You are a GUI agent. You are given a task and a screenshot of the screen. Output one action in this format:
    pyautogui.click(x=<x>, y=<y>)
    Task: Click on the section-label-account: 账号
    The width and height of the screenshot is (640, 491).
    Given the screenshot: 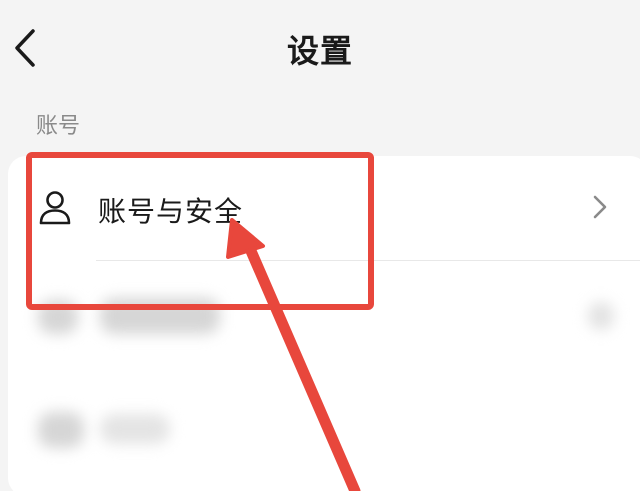 What is the action you would take?
    pyautogui.click(x=58, y=126)
    